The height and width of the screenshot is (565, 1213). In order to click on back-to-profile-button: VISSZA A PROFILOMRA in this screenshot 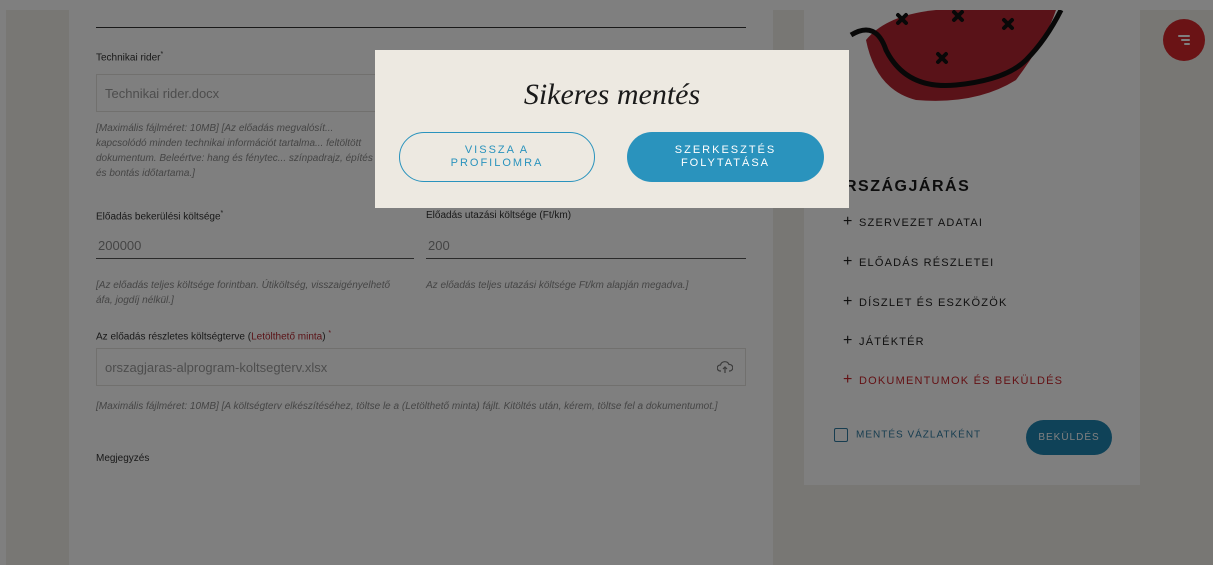, I will do `click(497, 157)`.